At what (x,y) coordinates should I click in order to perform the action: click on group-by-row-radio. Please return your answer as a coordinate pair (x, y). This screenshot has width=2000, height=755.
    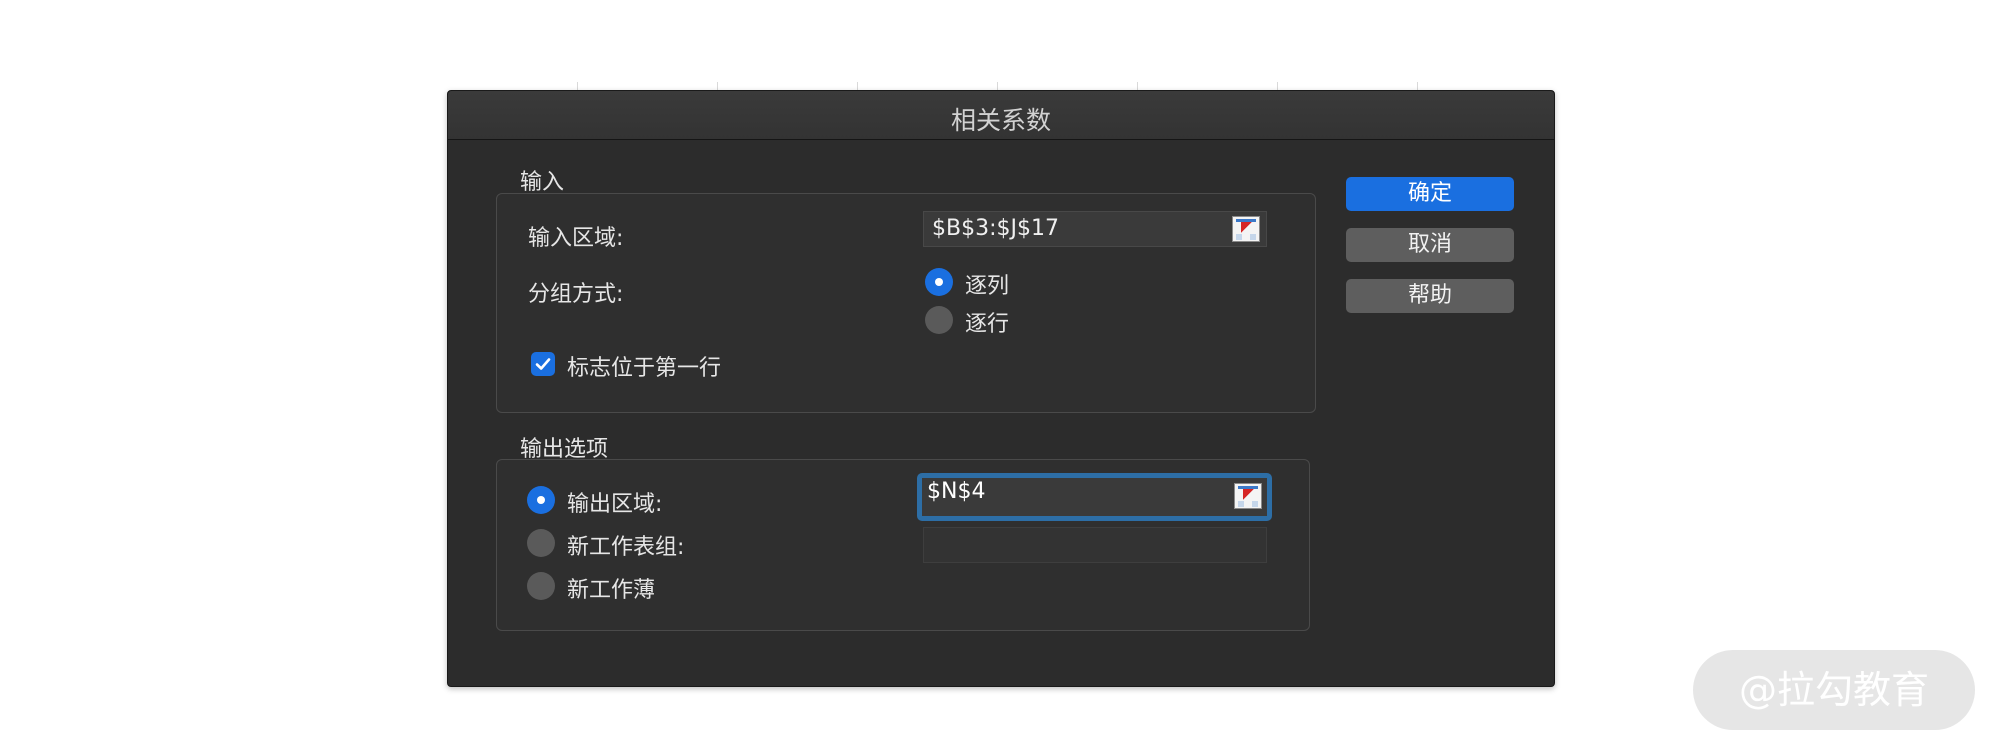
    Looking at the image, I should click on (939, 320).